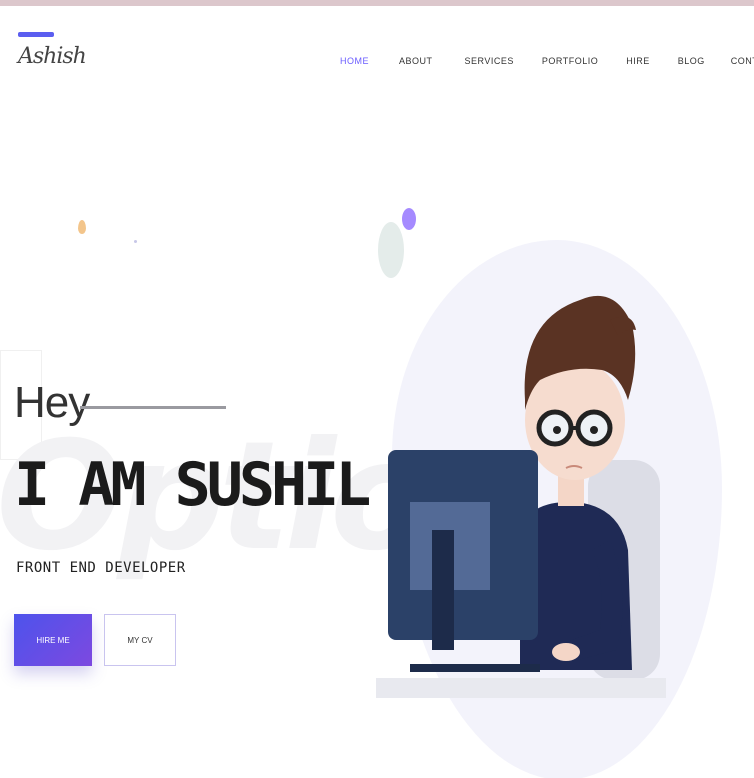 The image size is (754, 778). Describe the element at coordinates (691, 61) in the screenshot. I see `nav-item-blog: Blog` at that location.